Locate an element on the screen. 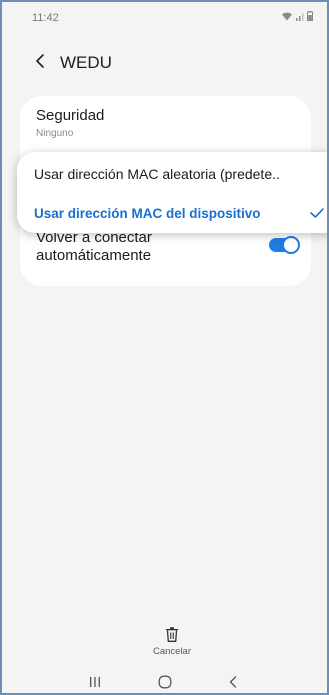 The image size is (329, 695). cancel-button: Cancelar is located at coordinates (172, 645).